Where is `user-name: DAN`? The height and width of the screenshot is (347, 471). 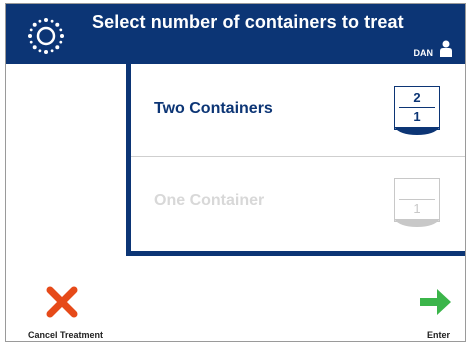
user-name: DAN is located at coordinates (423, 53).